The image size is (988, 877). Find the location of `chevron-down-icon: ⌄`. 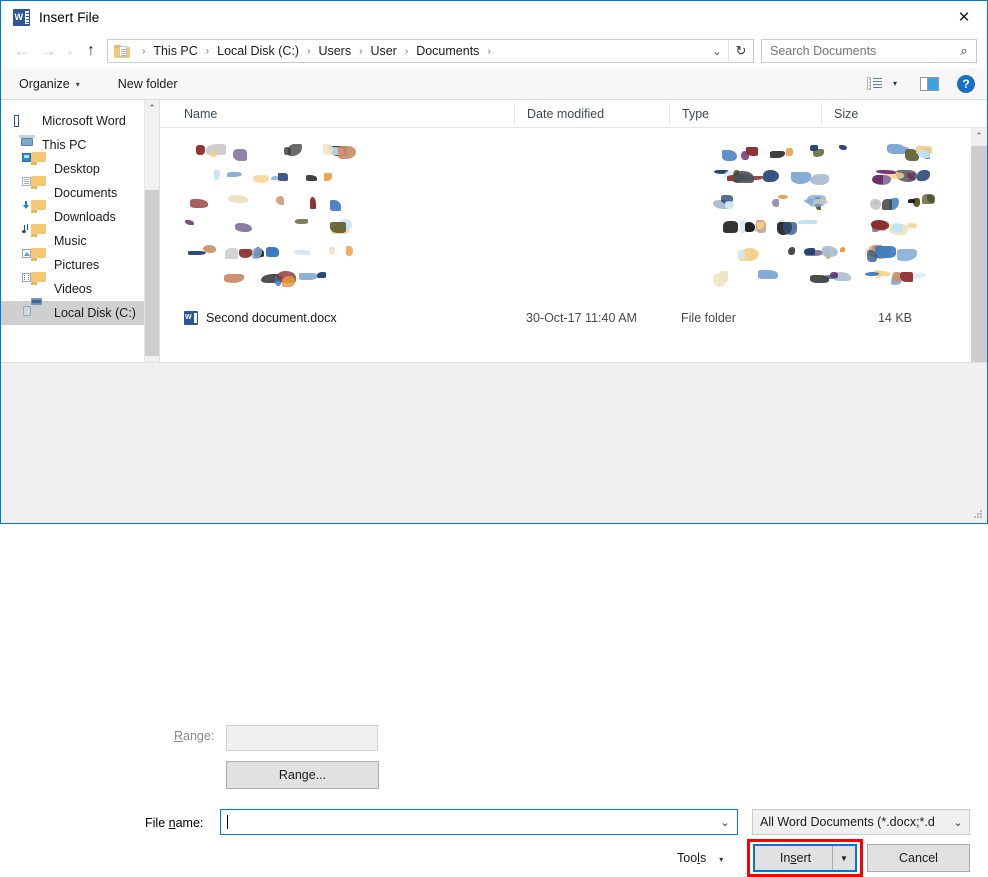

chevron-down-icon: ⌄ is located at coordinates (725, 822).